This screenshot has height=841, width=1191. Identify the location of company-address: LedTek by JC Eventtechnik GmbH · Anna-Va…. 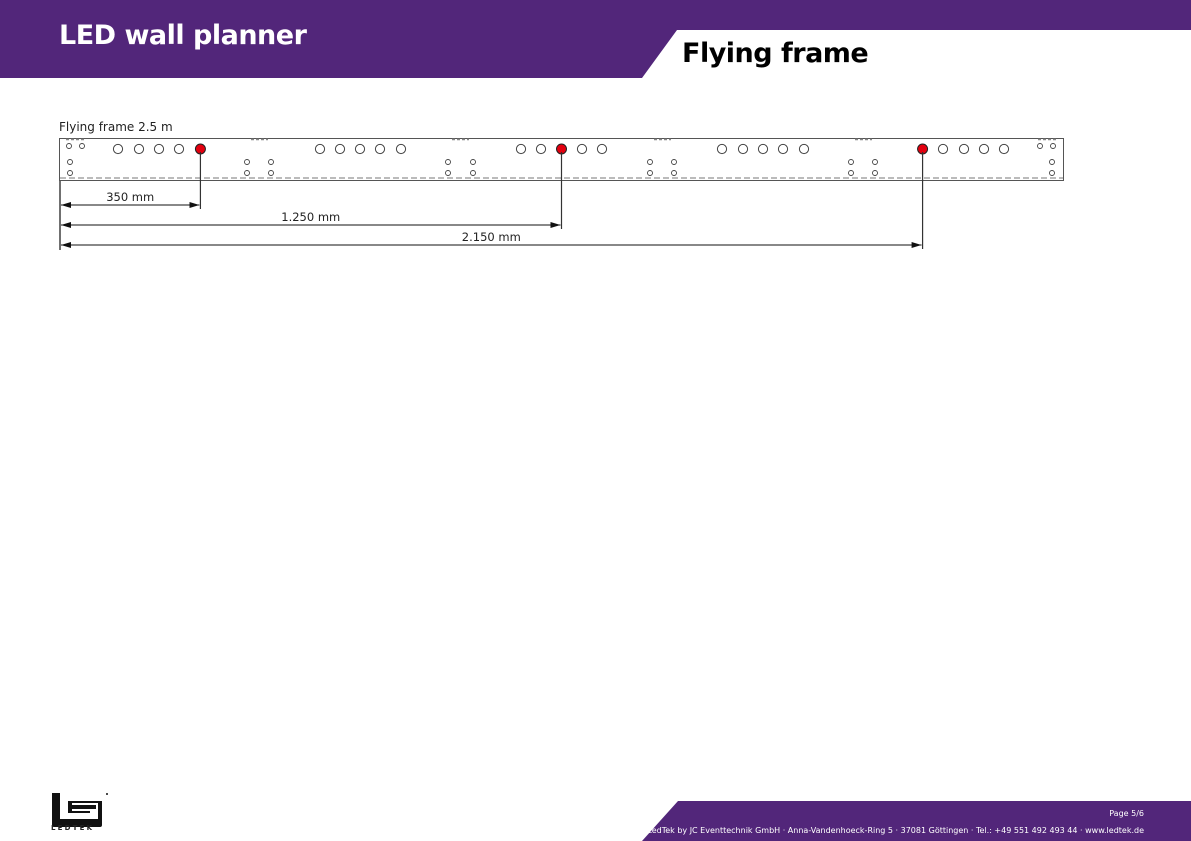
(895, 830).